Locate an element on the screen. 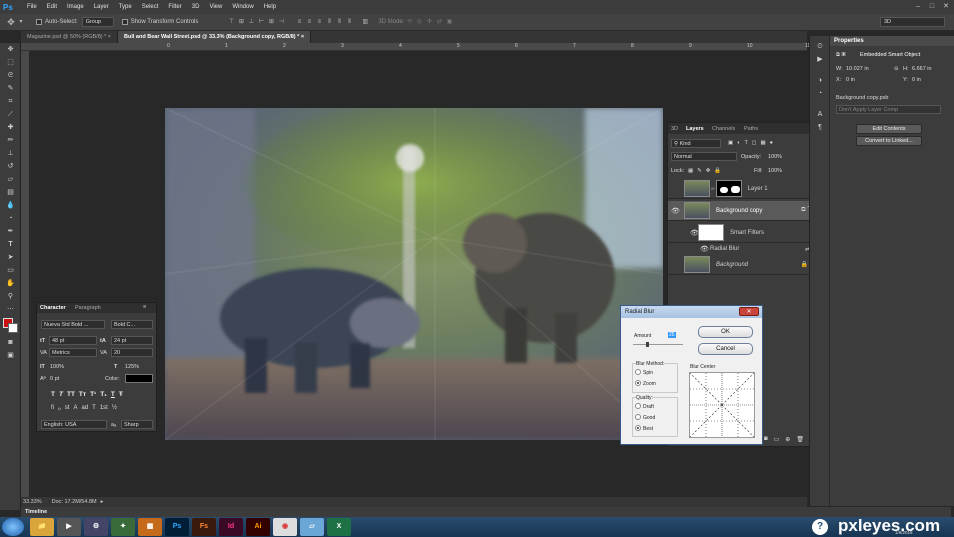 This screenshot has height=537, width=954. distribute-right-icon: ⦀ is located at coordinates (349, 22).